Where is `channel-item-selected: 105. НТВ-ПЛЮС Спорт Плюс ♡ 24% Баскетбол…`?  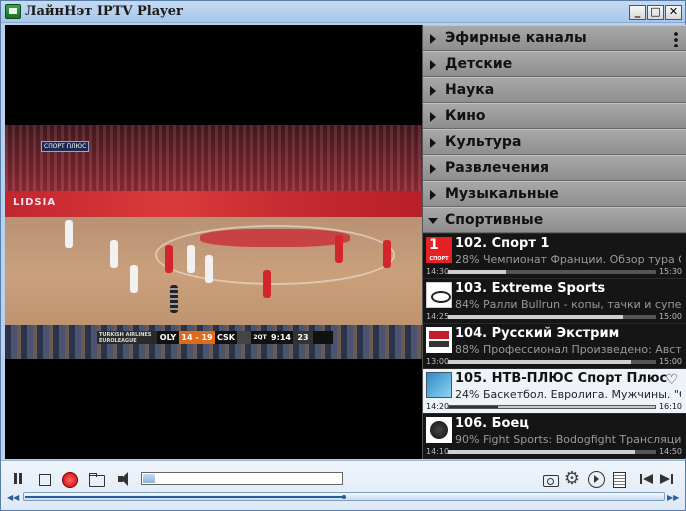
channel-item-selected: 105. НТВ-ПЛЮС Спорт Плюс ♡ 24% Баскетбол… is located at coordinates (554, 390).